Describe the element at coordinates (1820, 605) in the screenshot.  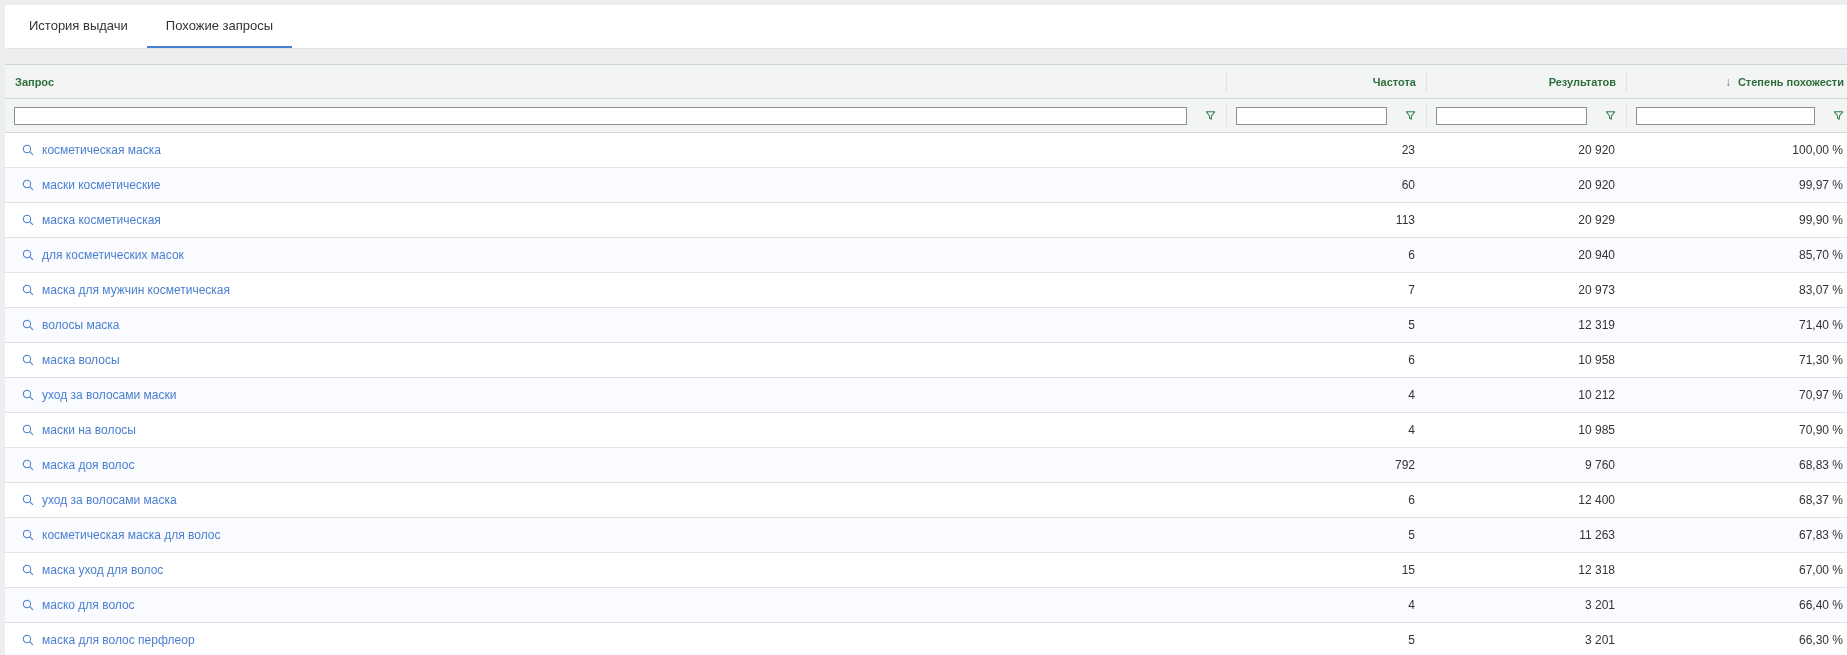
I see `similarity-cell: 66,40 %` at that location.